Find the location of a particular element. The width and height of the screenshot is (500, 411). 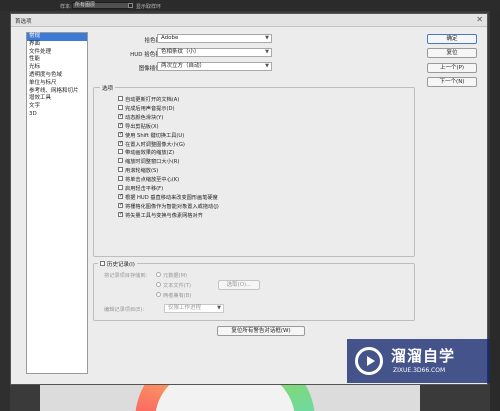

show-ring-label: 显示取样环 is located at coordinates (149, 7).